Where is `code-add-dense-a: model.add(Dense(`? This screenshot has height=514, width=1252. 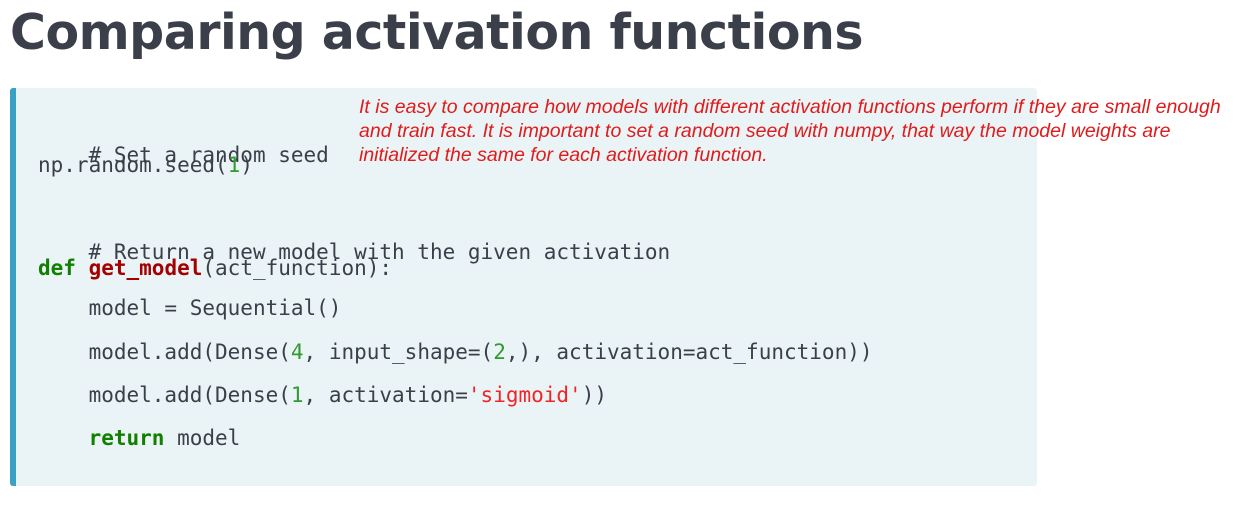 code-add-dense-a: model.add(Dense( is located at coordinates (189, 352).